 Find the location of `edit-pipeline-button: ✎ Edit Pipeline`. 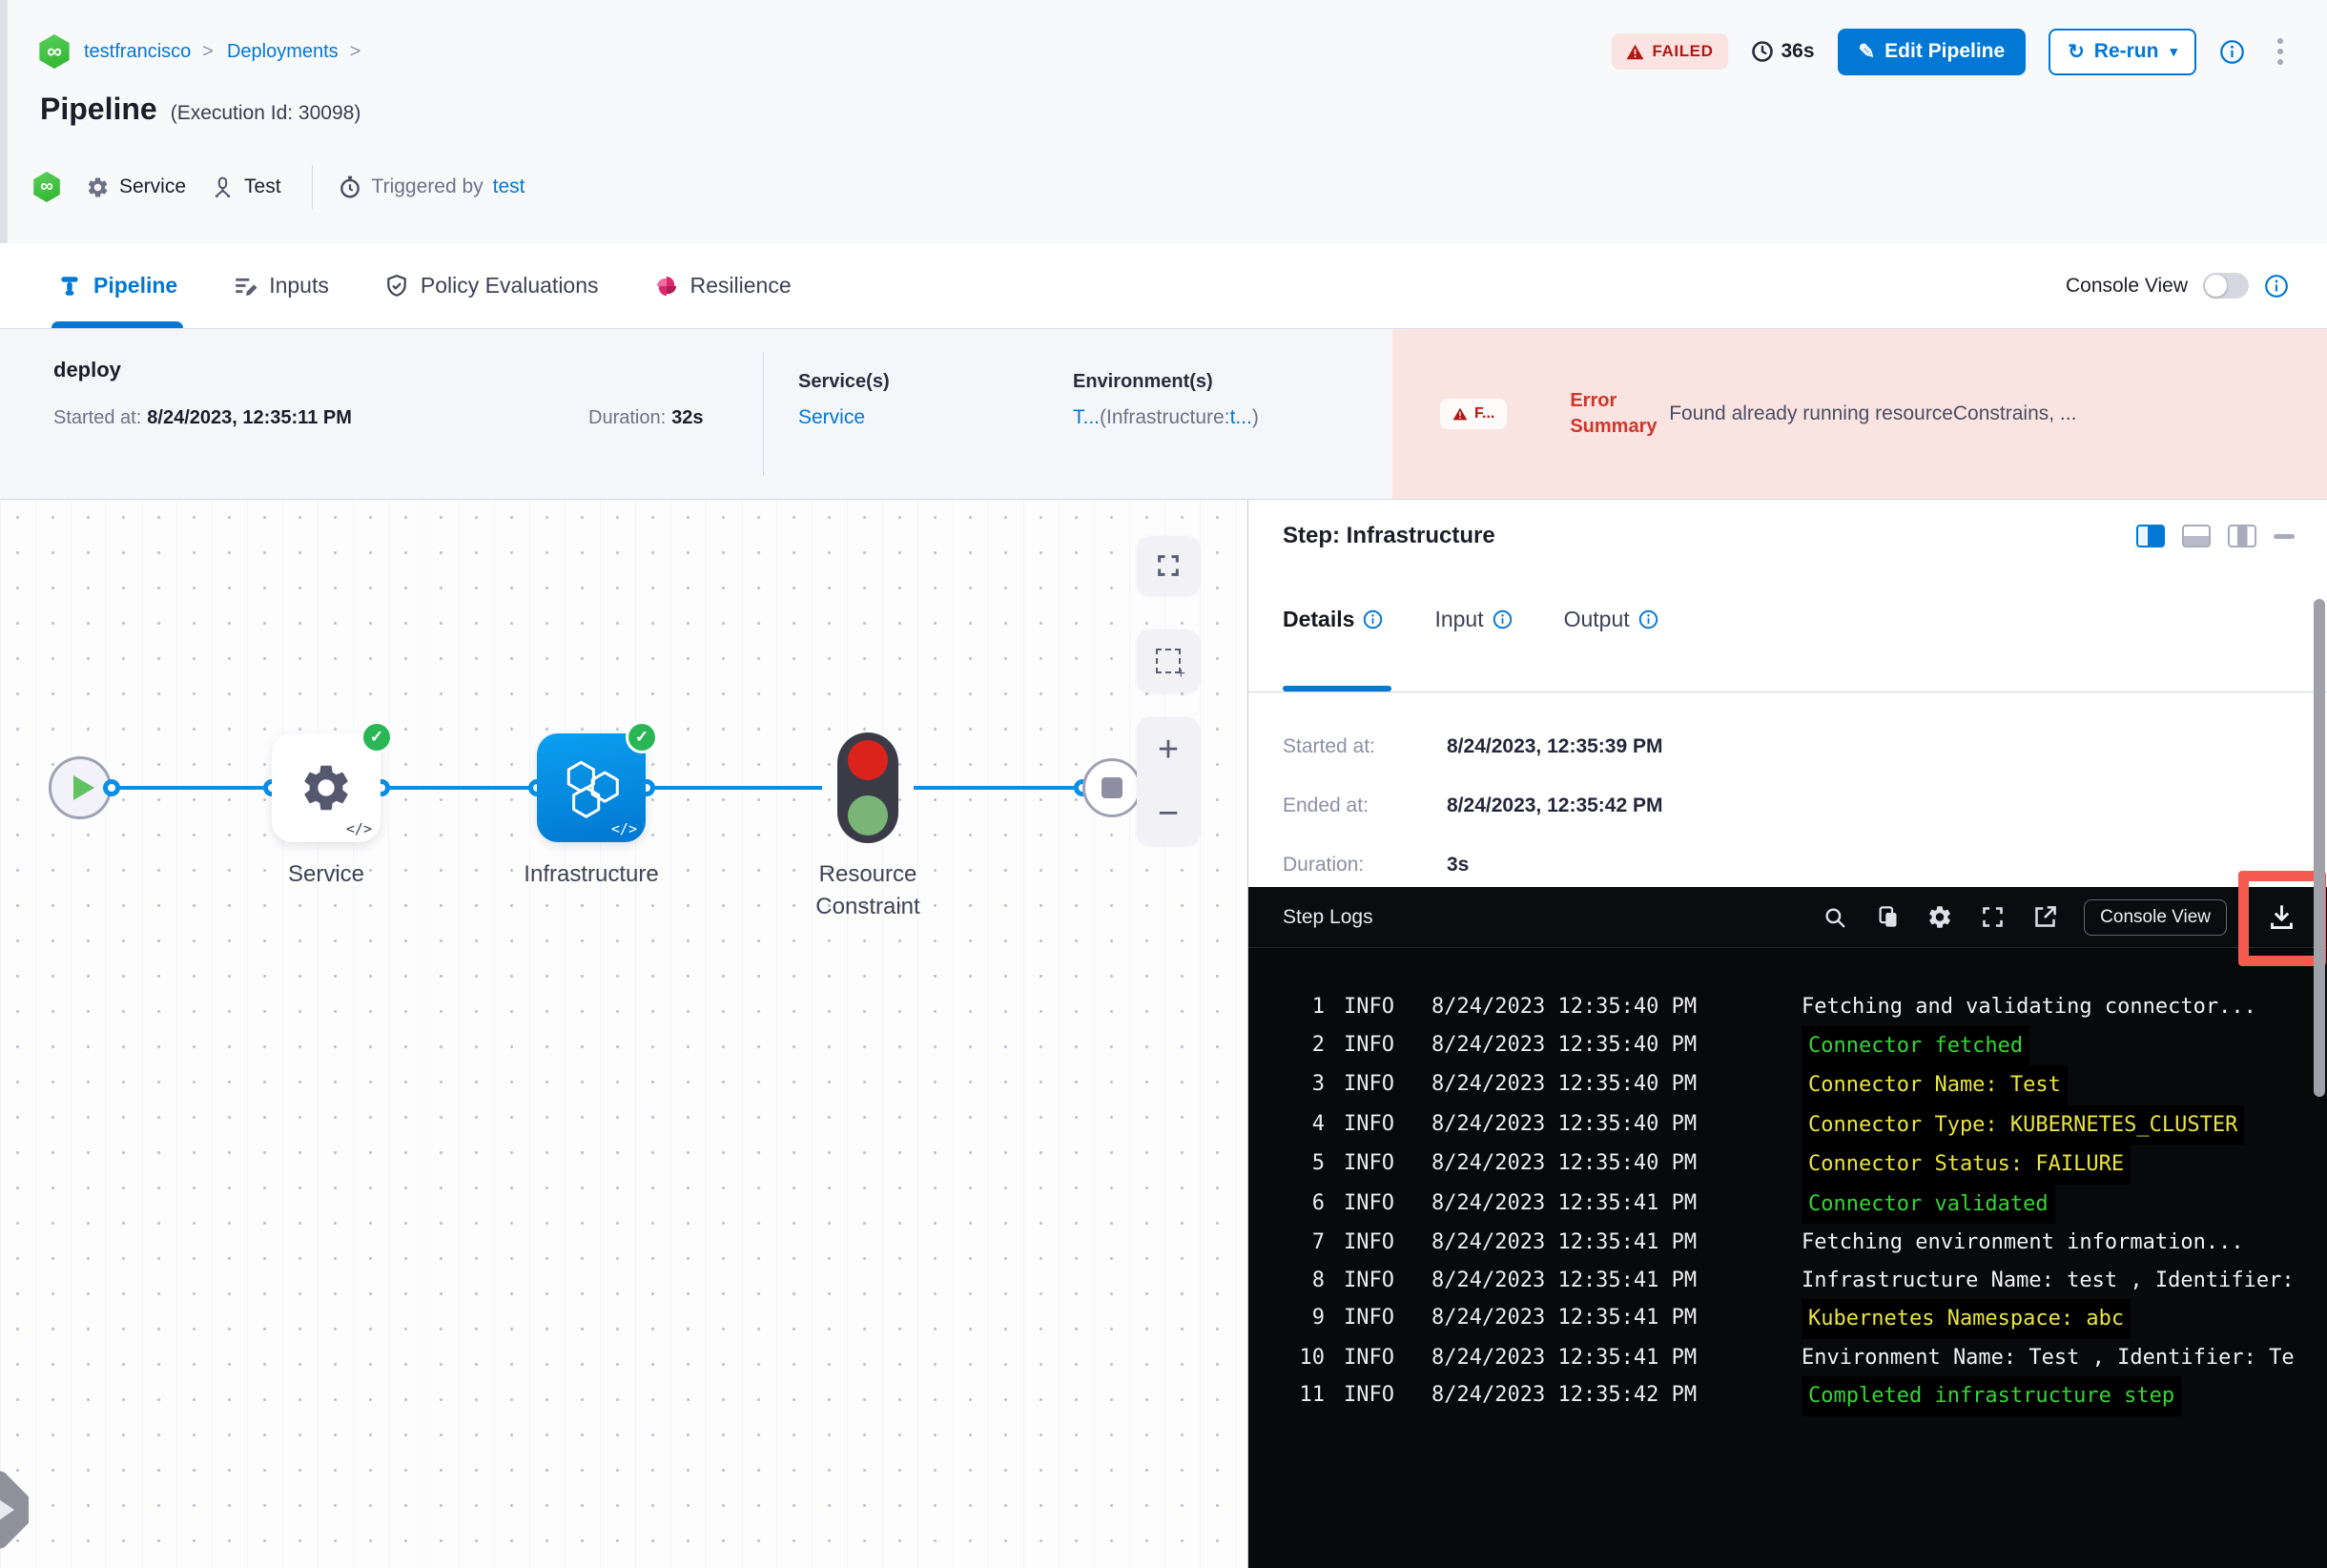

edit-pipeline-button: ✎ Edit Pipeline is located at coordinates (1932, 51).